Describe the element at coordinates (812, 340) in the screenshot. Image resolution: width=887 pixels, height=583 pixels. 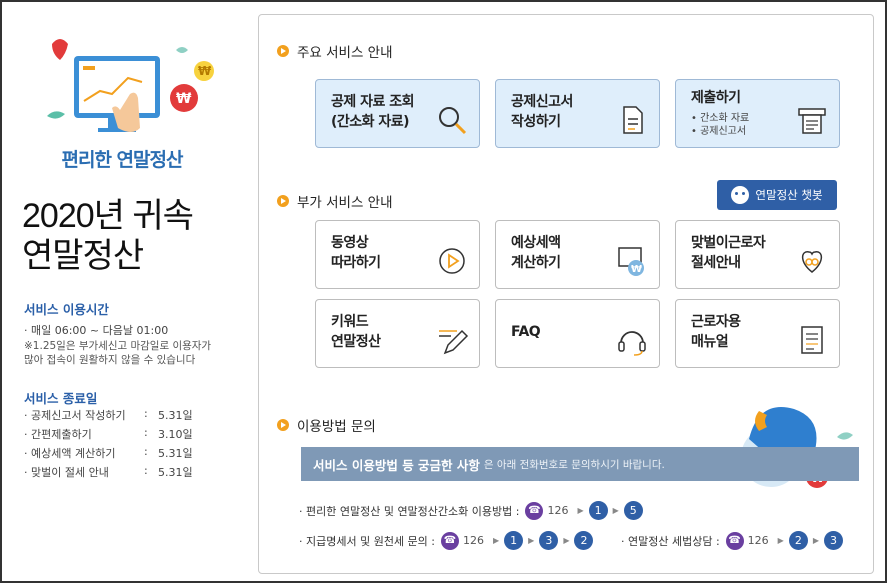
I see `manual-icon` at that location.